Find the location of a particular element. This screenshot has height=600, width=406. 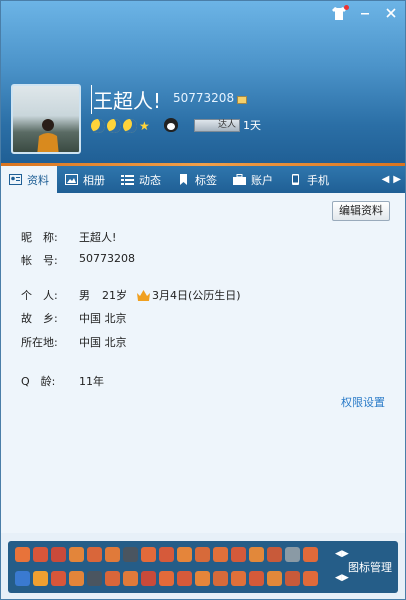

profile-tabs: 资料 相册 动态 标签 账户 手机 ◀ ▶ is located at coordinates (203, 179).